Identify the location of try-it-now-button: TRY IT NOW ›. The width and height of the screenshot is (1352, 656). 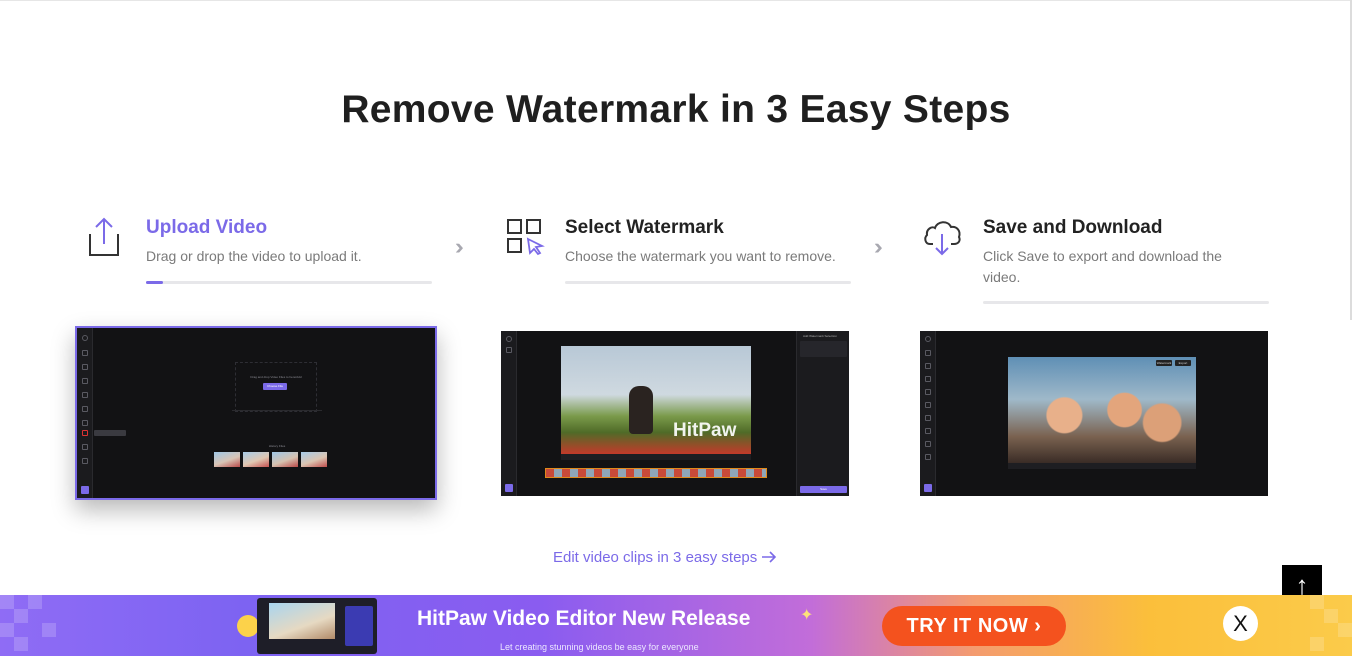
(974, 626).